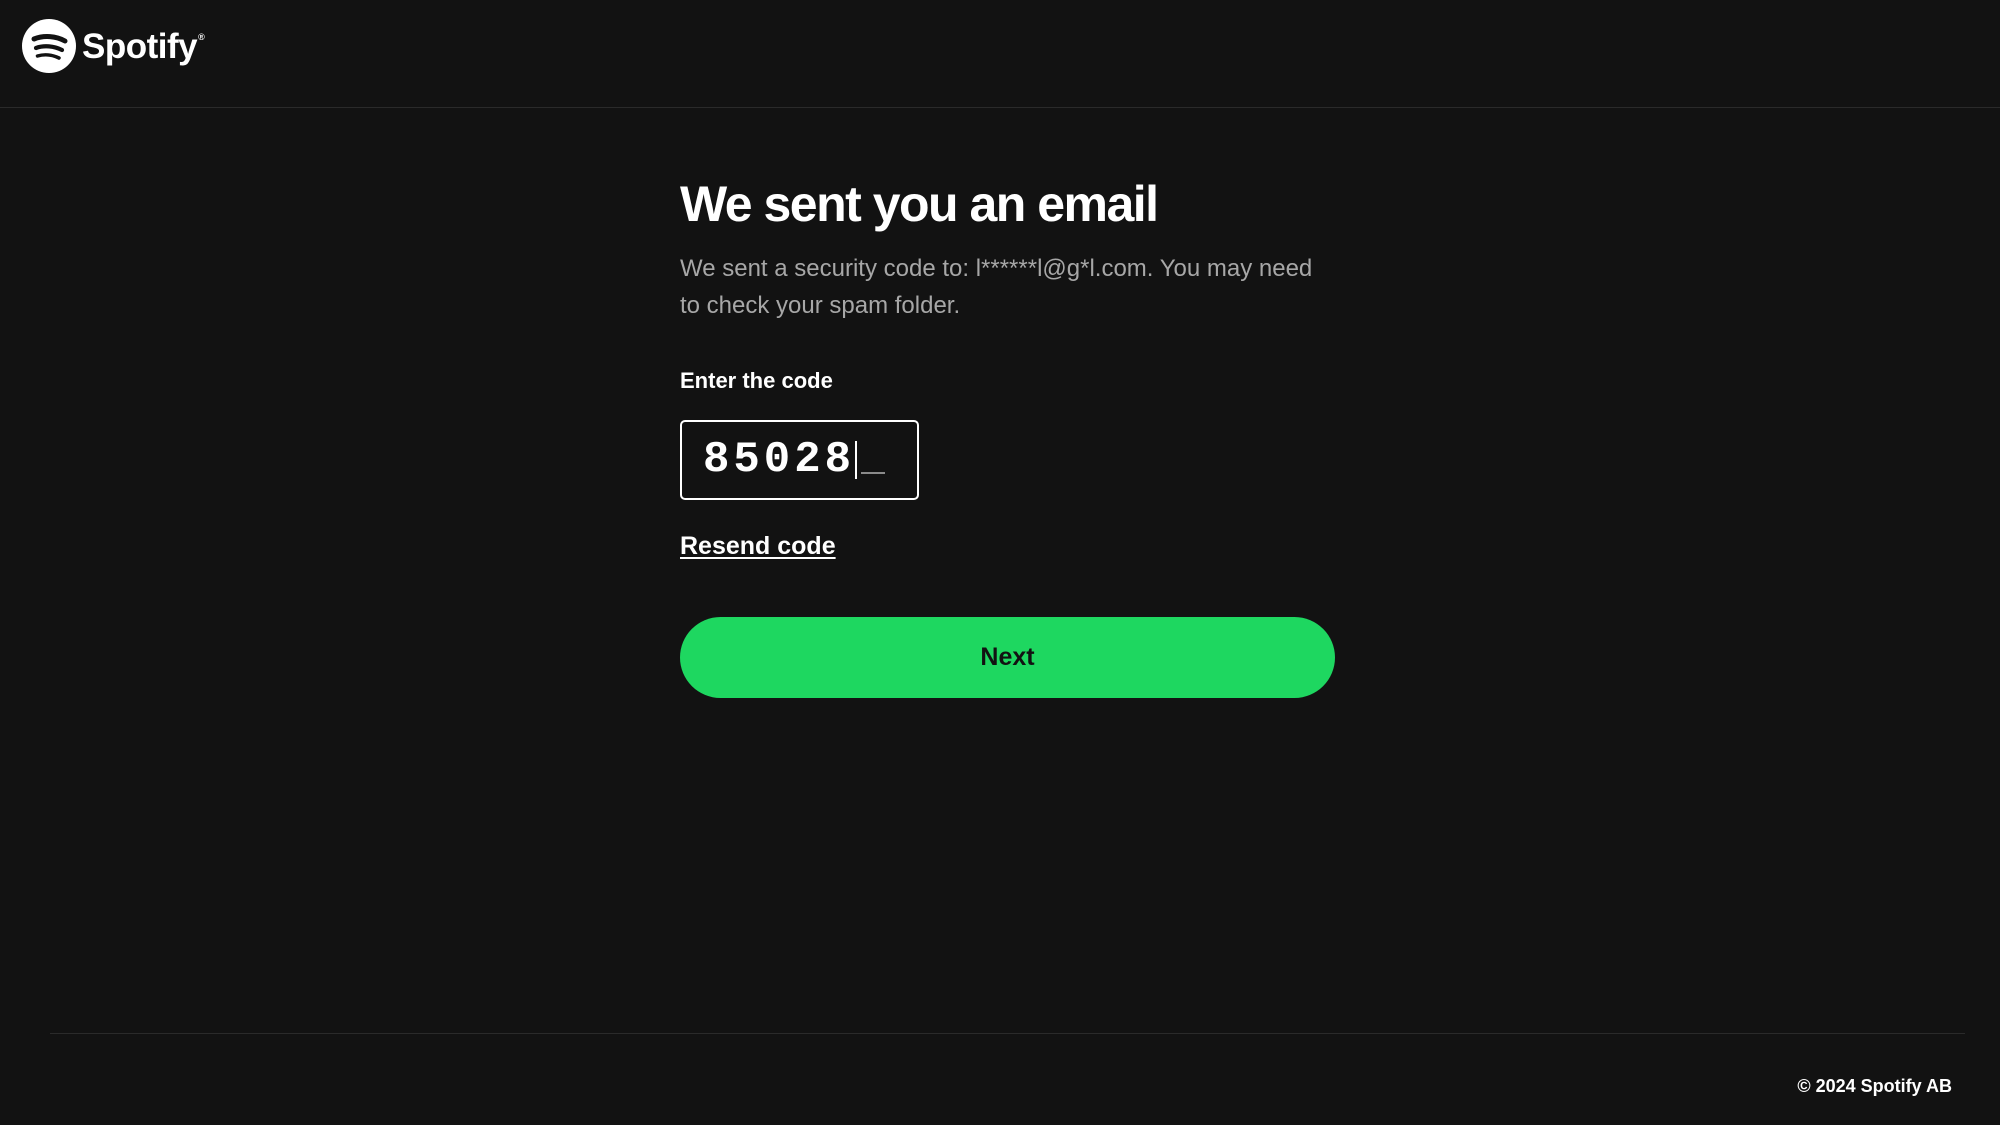 The height and width of the screenshot is (1125, 2000). I want to click on empty-digit-slot, so click(873, 473).